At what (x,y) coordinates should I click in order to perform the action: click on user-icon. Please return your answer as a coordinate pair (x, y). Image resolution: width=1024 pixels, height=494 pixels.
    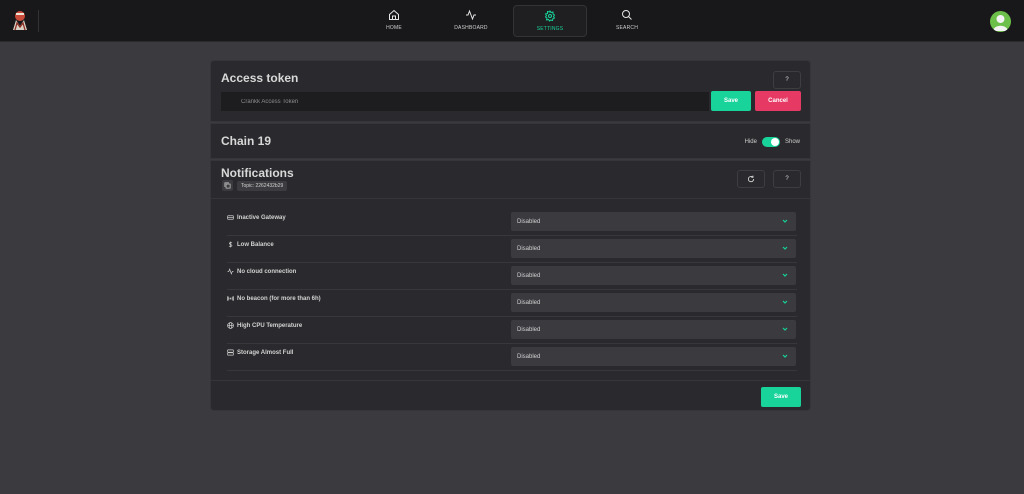
    Looking at the image, I should click on (1000, 23).